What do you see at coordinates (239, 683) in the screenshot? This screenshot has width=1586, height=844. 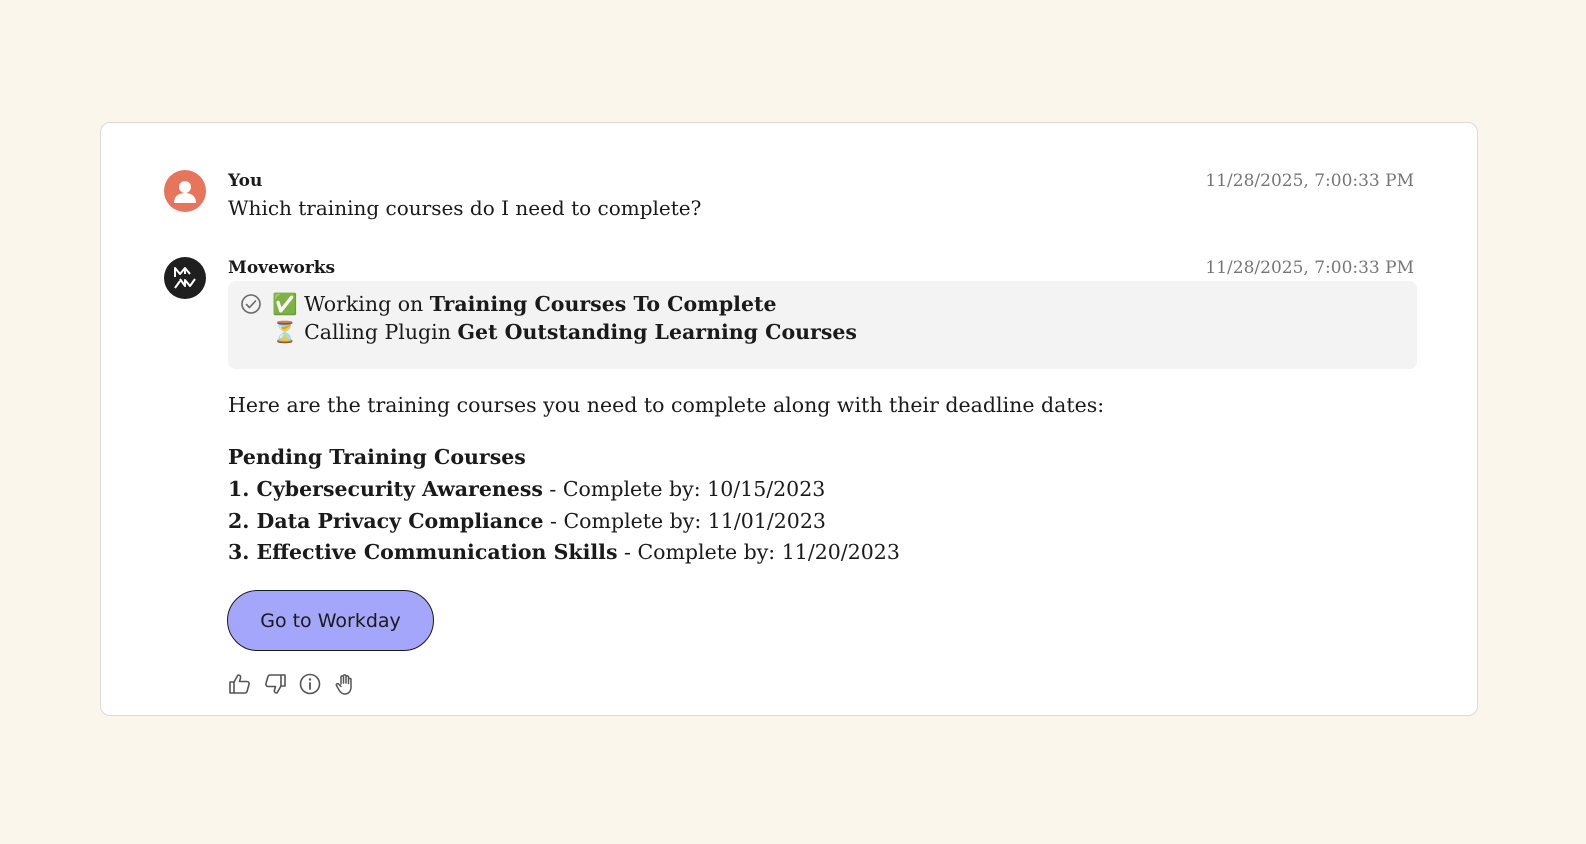 I see `thumbs-up-icon` at bounding box center [239, 683].